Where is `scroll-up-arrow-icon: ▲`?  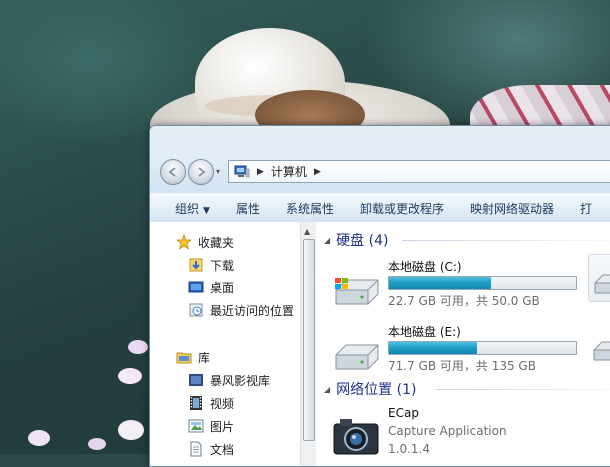
scroll-up-arrow-icon: ▲ is located at coordinates (307, 231).